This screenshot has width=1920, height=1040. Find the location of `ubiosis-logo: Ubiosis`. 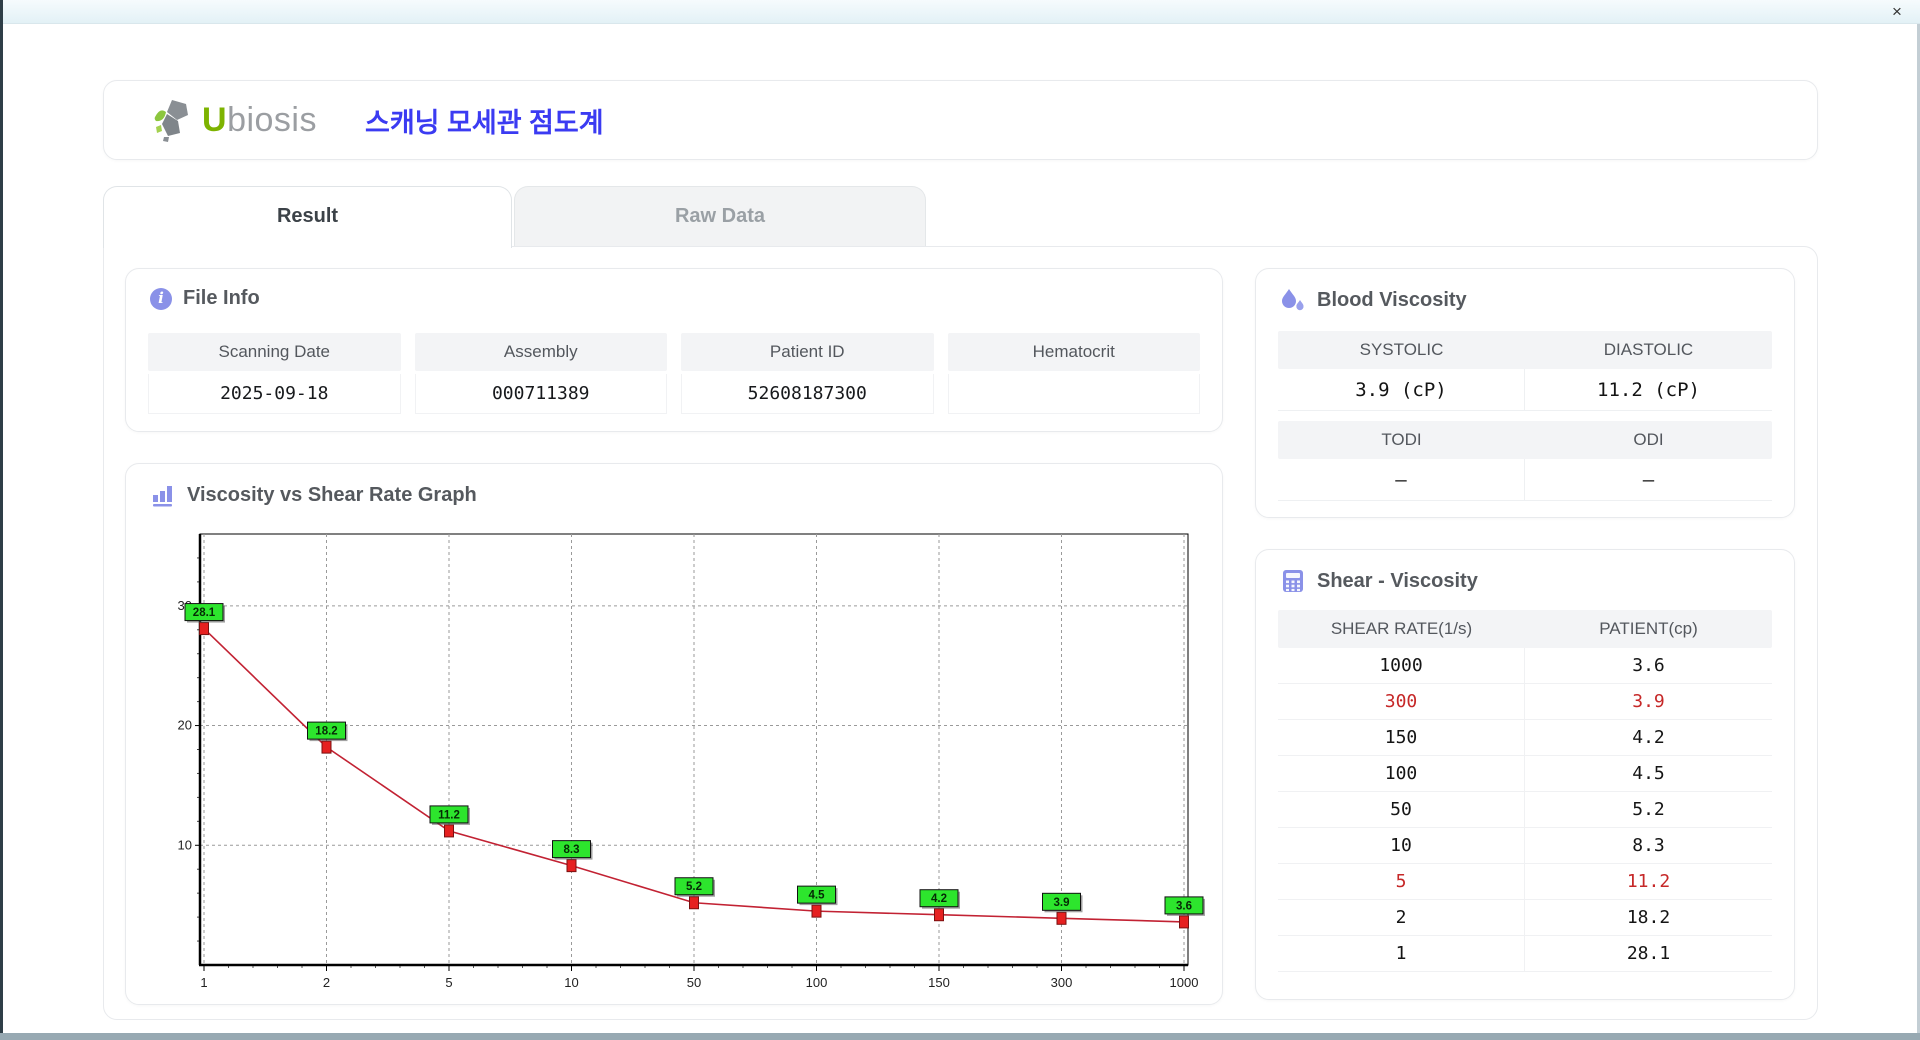

ubiosis-logo: Ubiosis is located at coordinates (234, 120).